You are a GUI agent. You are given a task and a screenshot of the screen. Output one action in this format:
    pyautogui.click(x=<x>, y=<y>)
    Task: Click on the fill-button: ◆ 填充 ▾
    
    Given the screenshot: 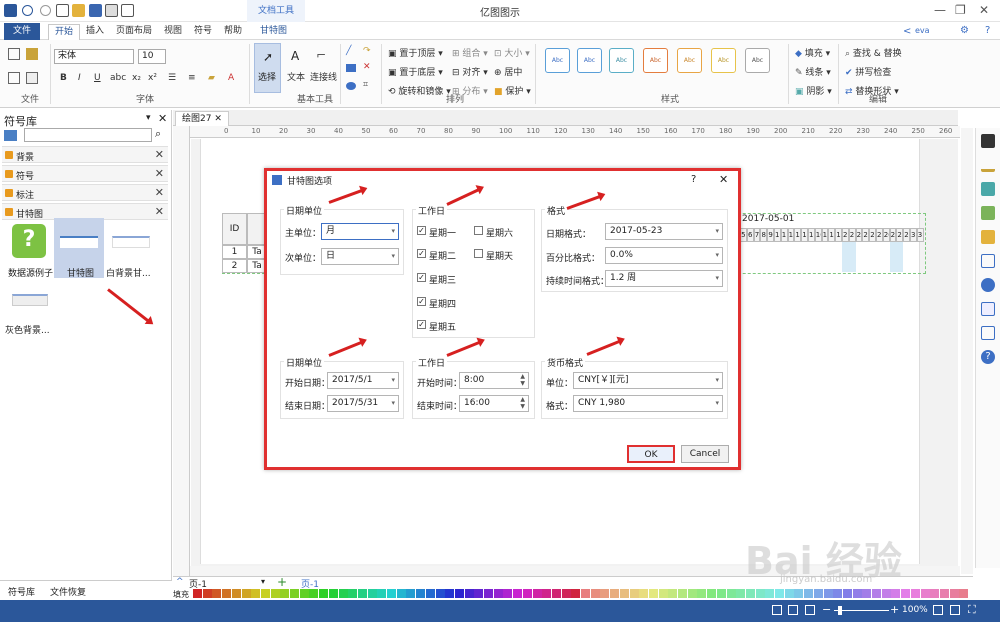 What is the action you would take?
    pyautogui.click(x=812, y=52)
    